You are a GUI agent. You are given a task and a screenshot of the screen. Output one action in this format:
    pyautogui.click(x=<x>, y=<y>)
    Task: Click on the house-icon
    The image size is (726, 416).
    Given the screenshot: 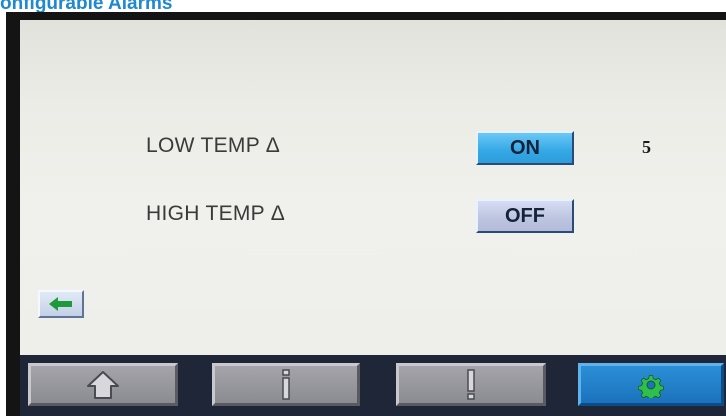 What is the action you would take?
    pyautogui.click(x=103, y=385)
    